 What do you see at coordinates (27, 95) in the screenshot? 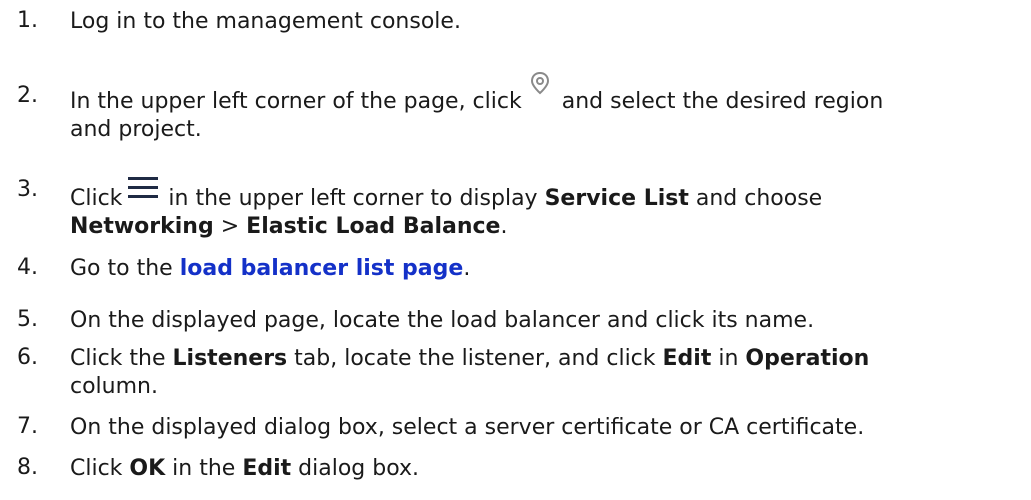
I see `step-number: 2.` at bounding box center [27, 95].